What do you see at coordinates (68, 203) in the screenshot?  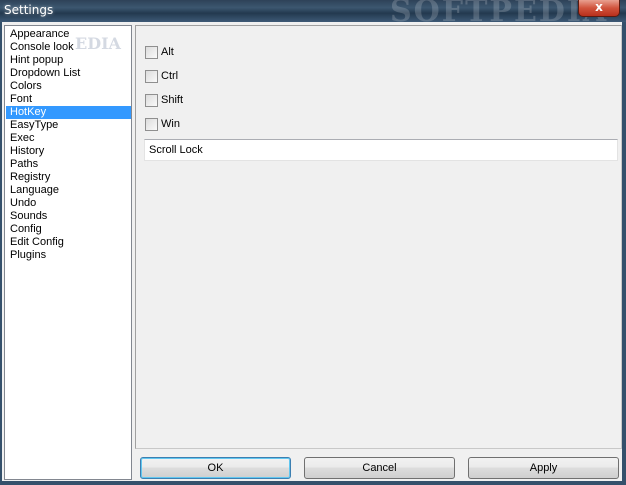 I see `sidebar-item-undo: Undo` at bounding box center [68, 203].